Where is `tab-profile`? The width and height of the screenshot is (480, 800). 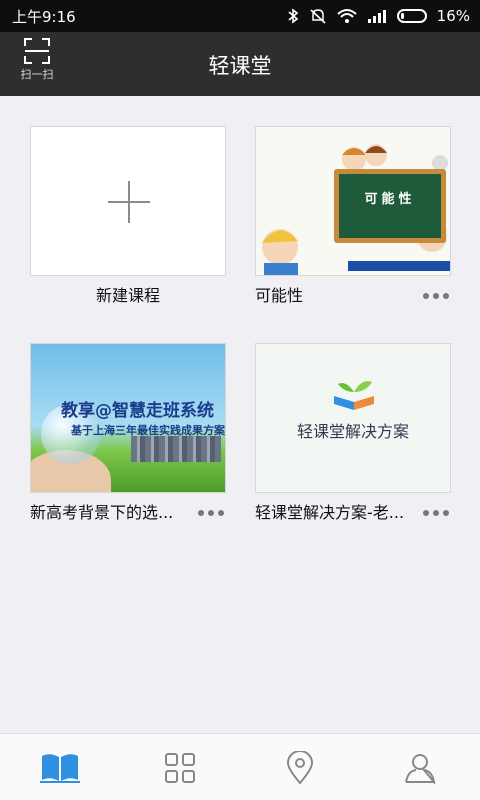 tab-profile is located at coordinates (420, 768).